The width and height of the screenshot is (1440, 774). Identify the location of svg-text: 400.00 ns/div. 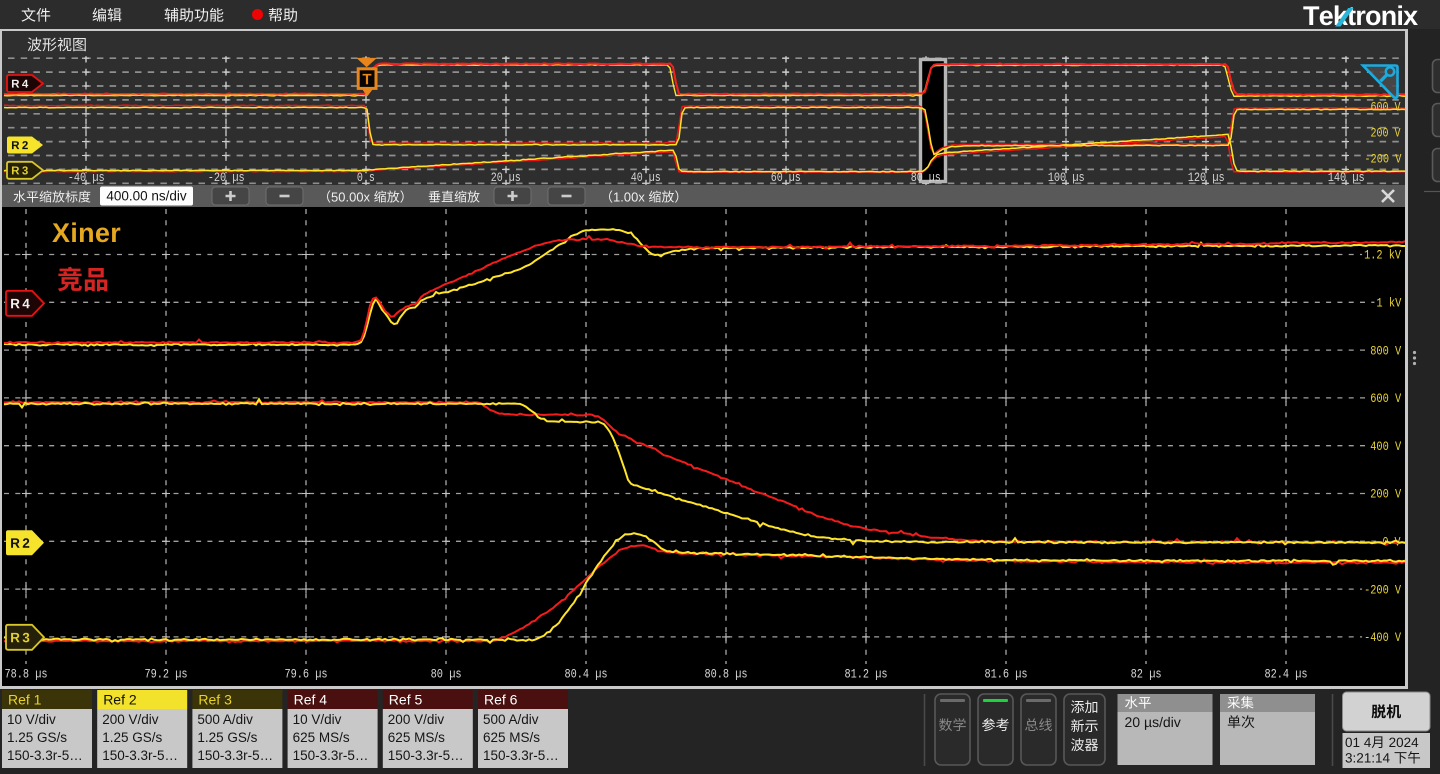
(146, 196).